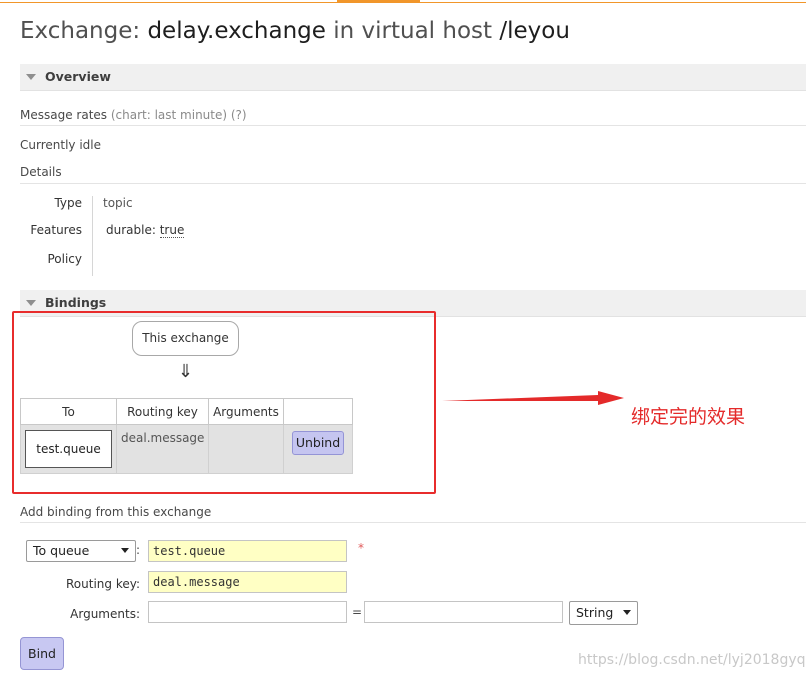 The width and height of the screenshot is (806, 679). I want to click on annotation-note: 绑定完的效果, so click(688, 417).